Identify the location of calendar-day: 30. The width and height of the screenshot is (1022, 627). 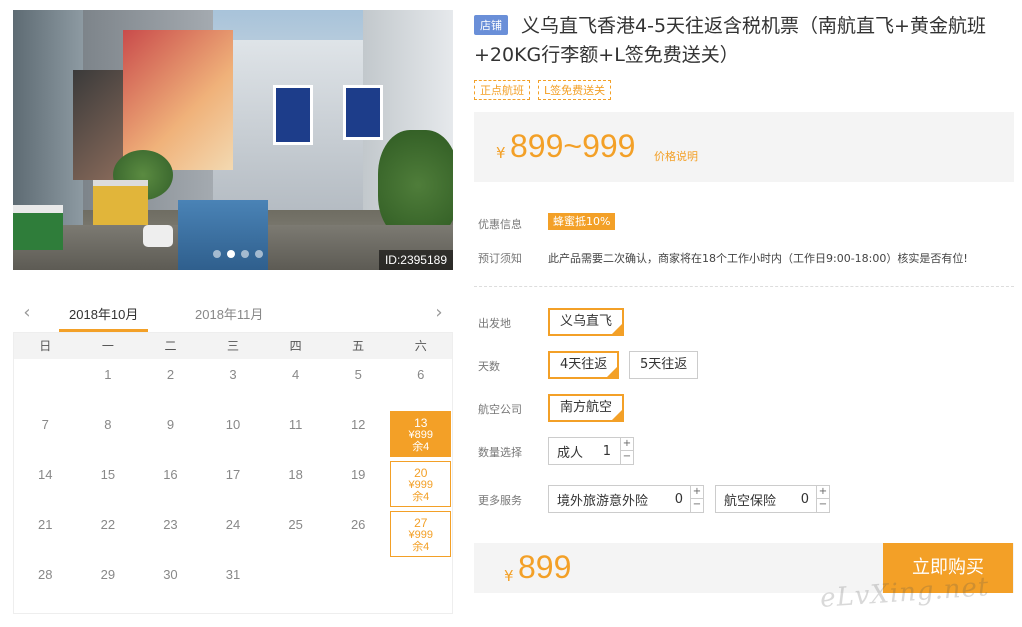
(170, 584).